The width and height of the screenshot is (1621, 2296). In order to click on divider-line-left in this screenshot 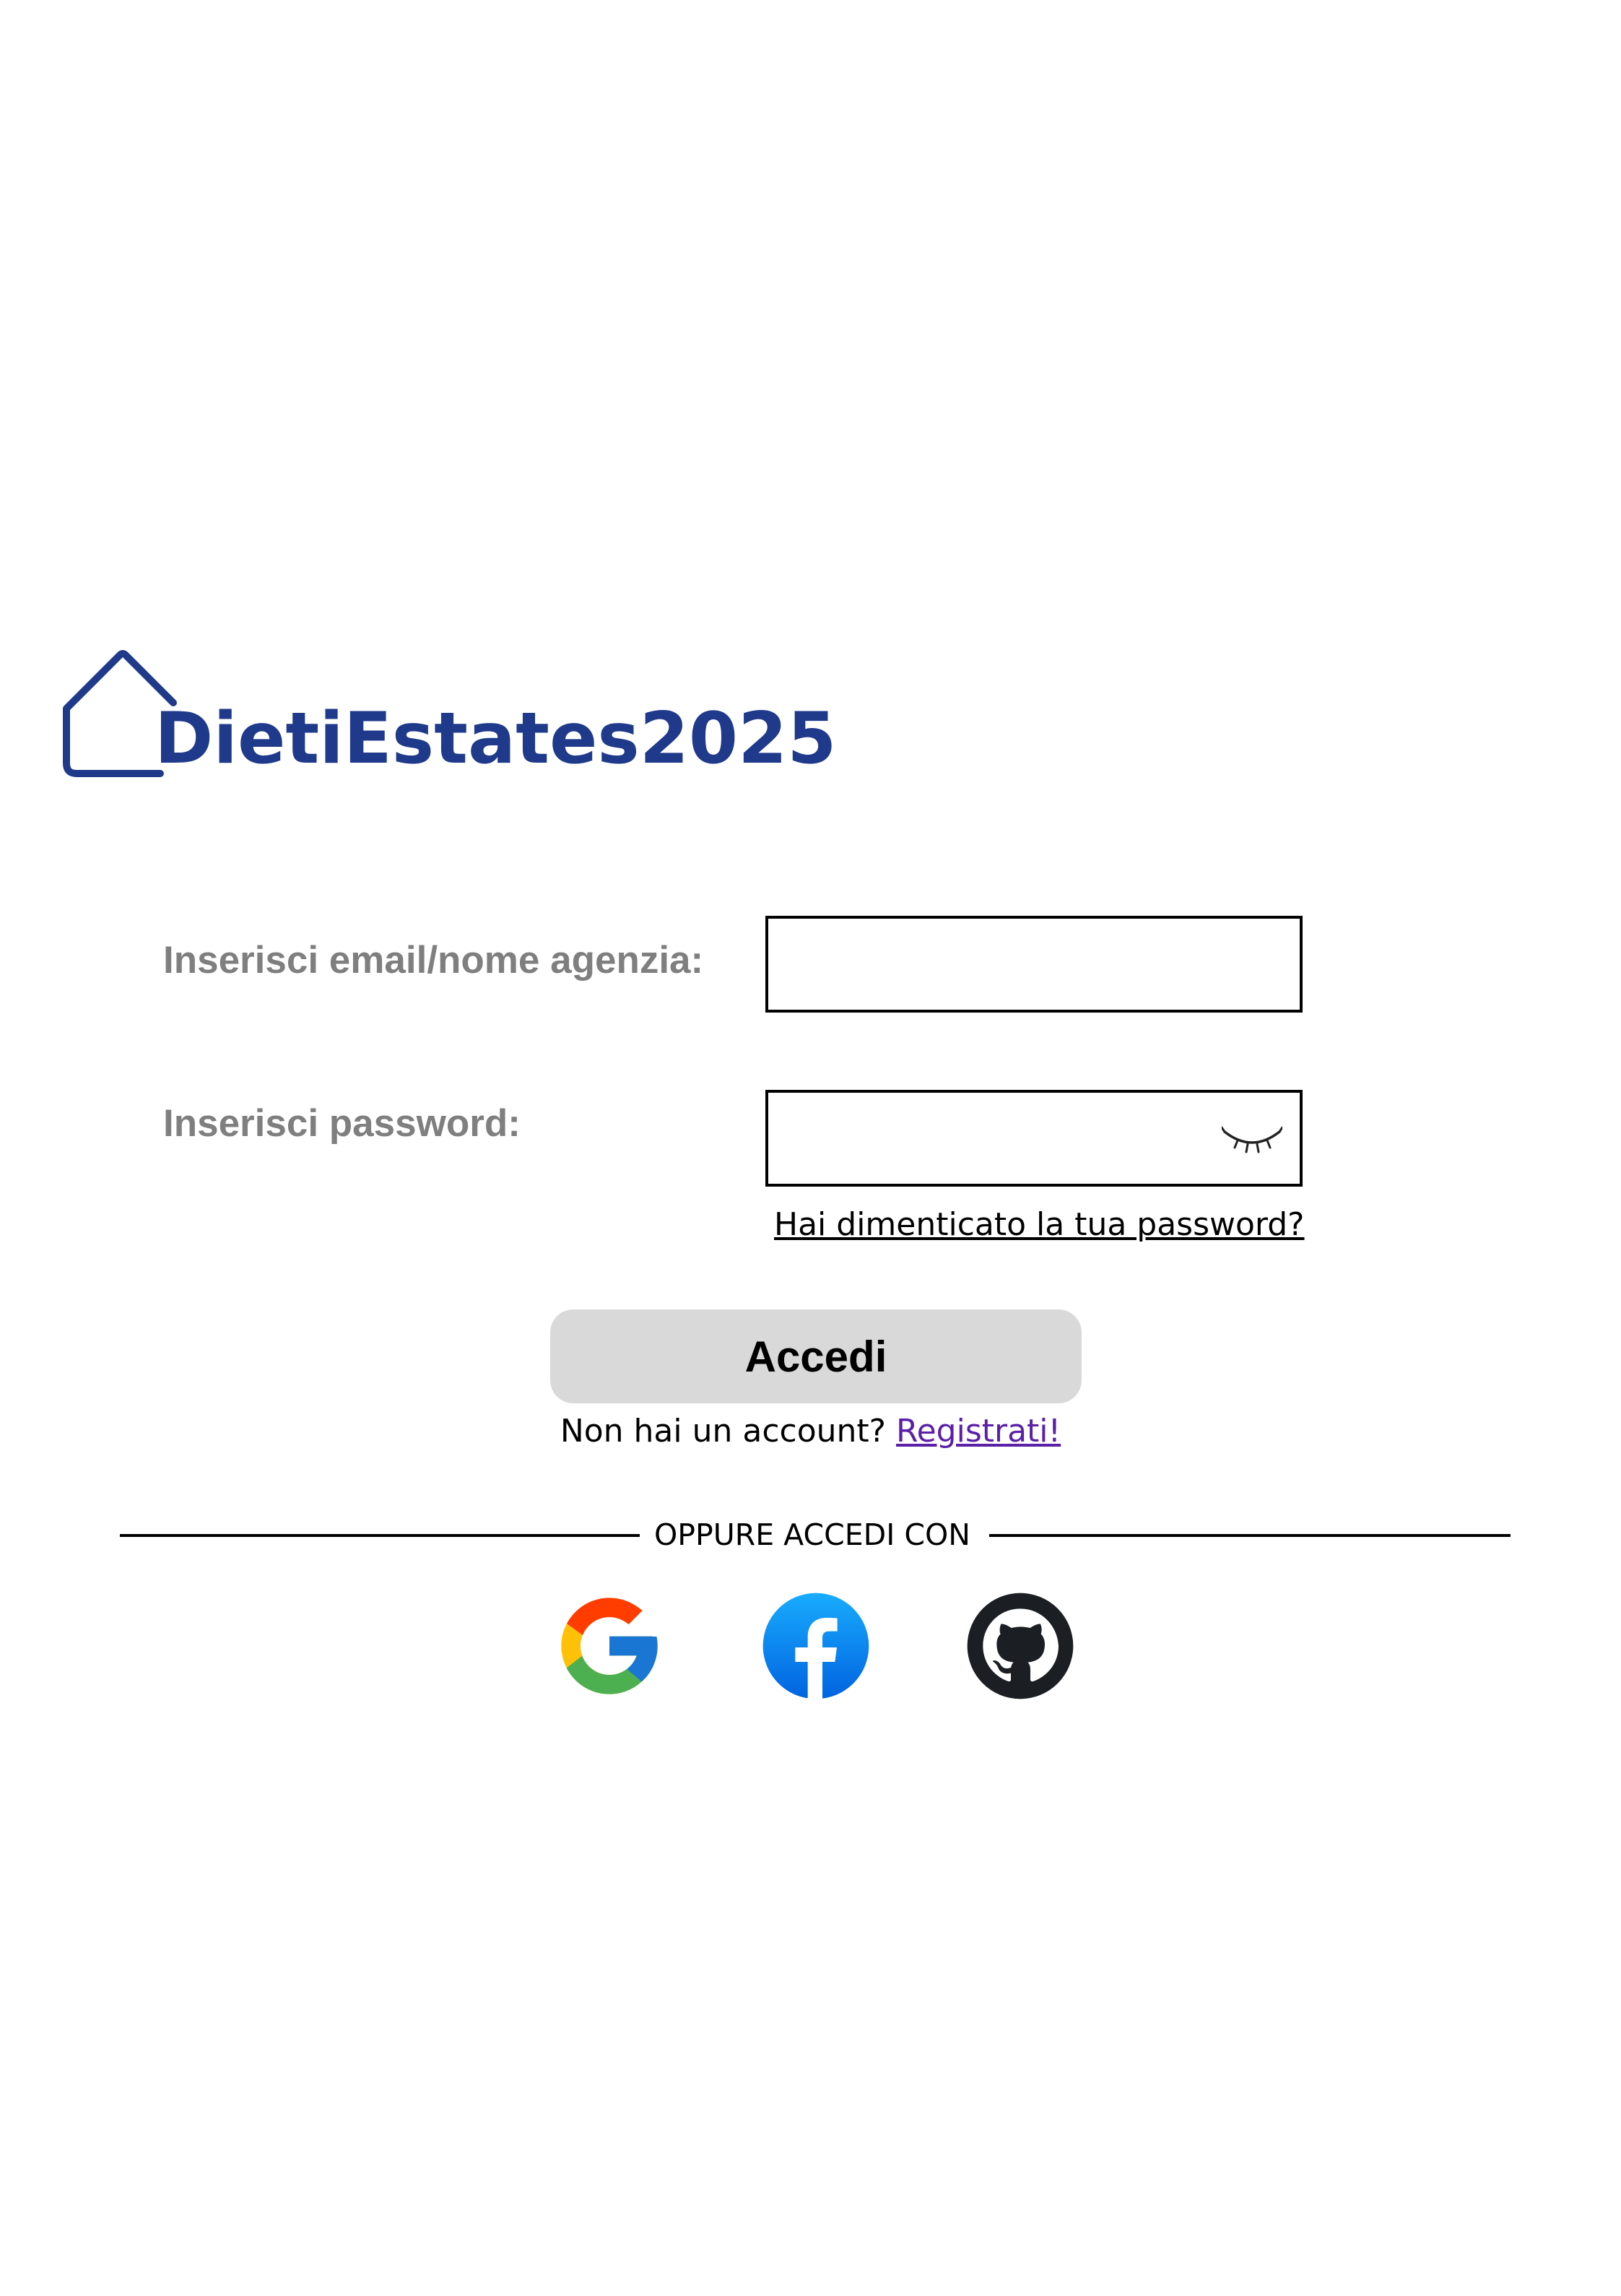, I will do `click(380, 1535)`.